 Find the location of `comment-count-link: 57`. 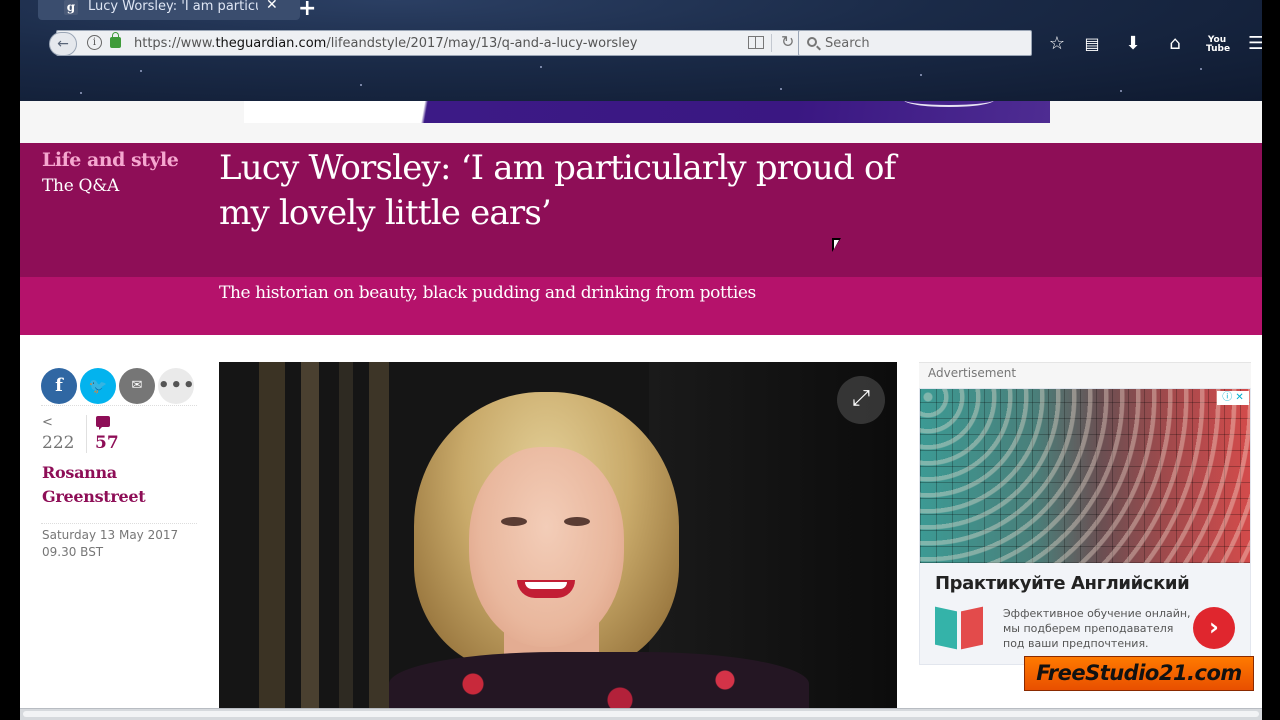

comment-count-link: 57 is located at coordinates (107, 443).